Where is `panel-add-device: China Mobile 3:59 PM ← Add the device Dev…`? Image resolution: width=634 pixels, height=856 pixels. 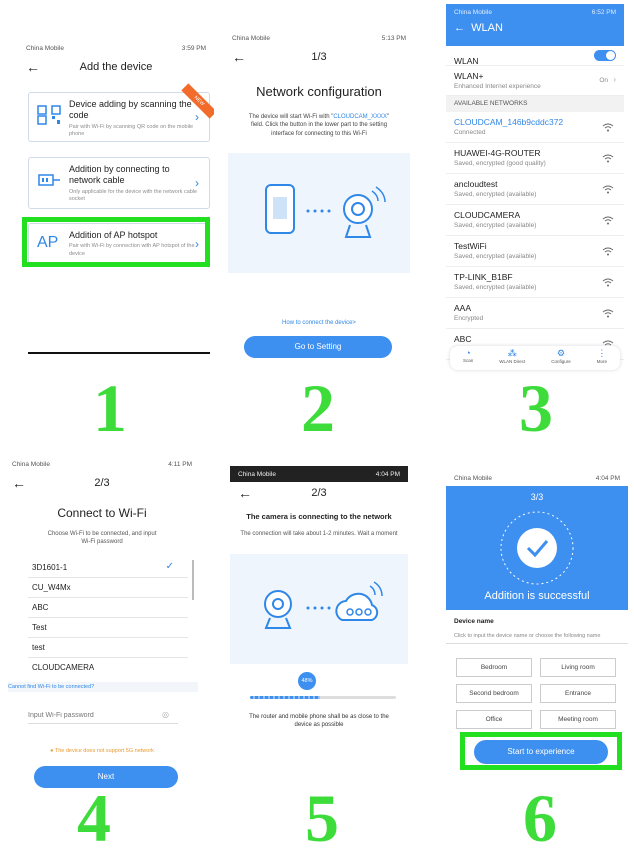
panel-add-device: China Mobile 3:59 PM ← Add the device Dev… is located at coordinates (116, 200).